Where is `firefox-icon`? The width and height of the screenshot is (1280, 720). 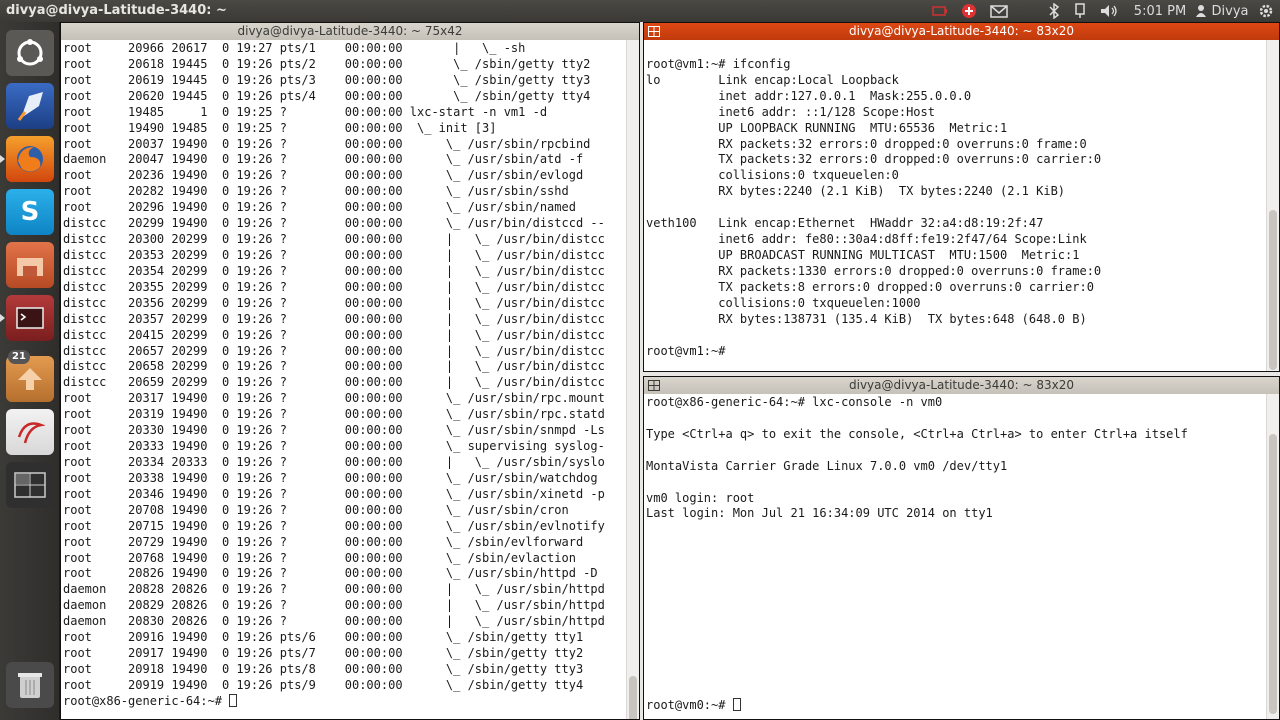
firefox-icon is located at coordinates (27, 159).